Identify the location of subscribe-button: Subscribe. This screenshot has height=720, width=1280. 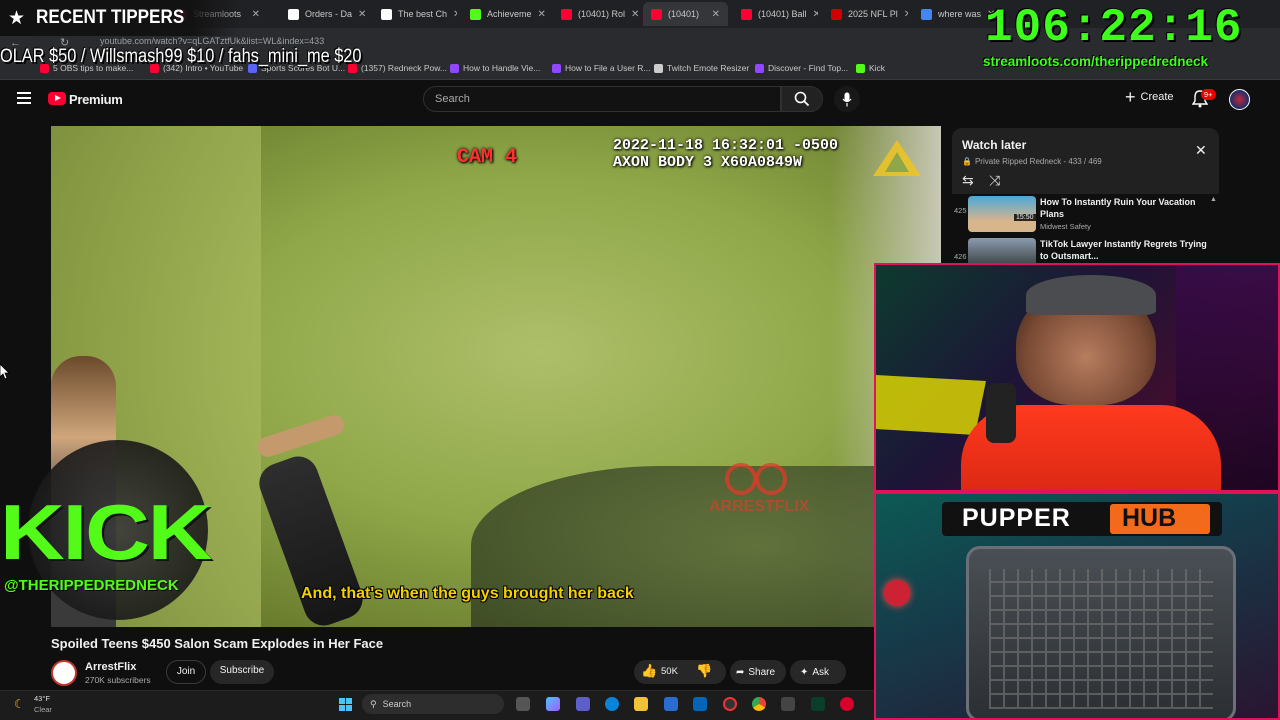
(242, 672).